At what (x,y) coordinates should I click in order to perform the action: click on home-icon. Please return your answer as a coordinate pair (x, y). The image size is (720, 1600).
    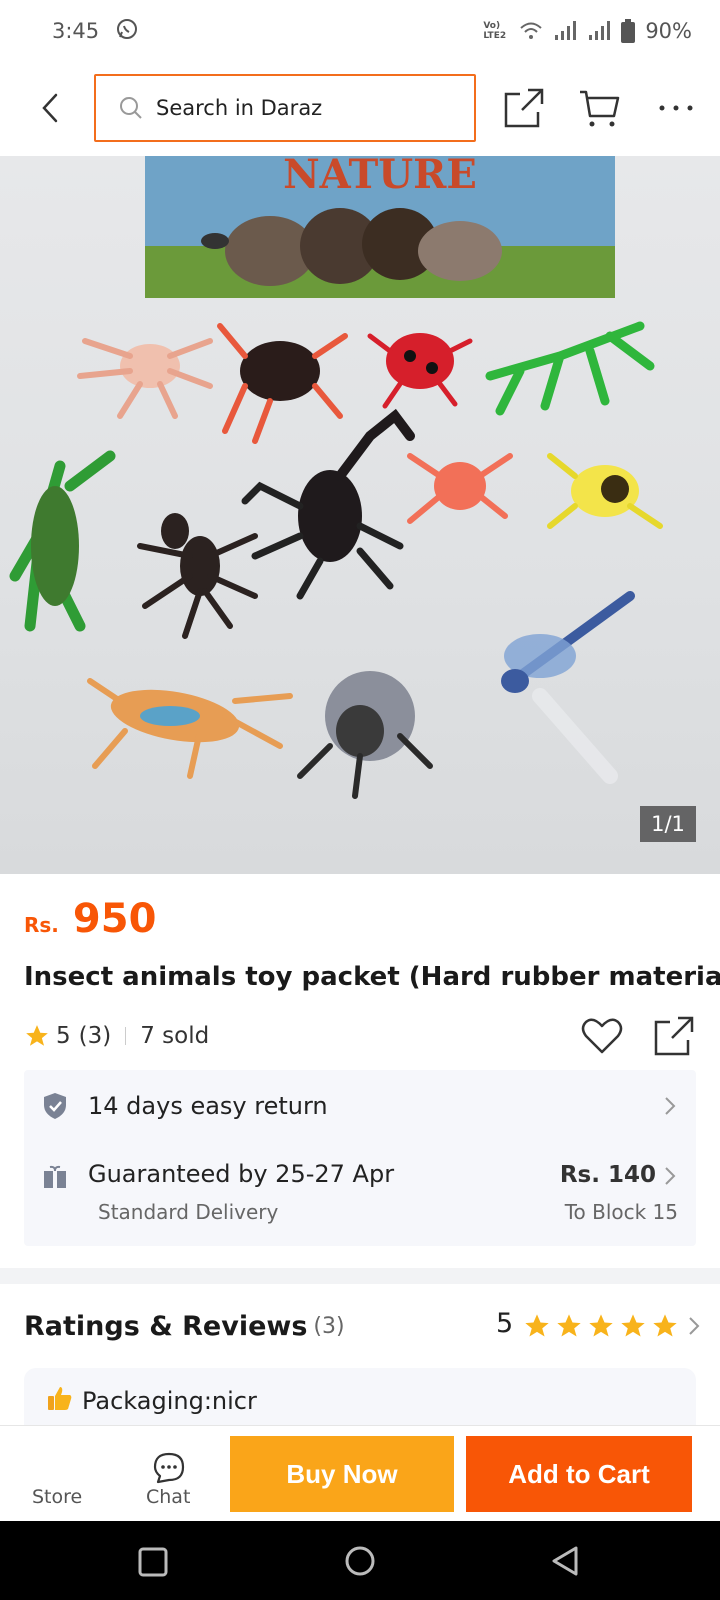
    Looking at the image, I should click on (360, 1561).